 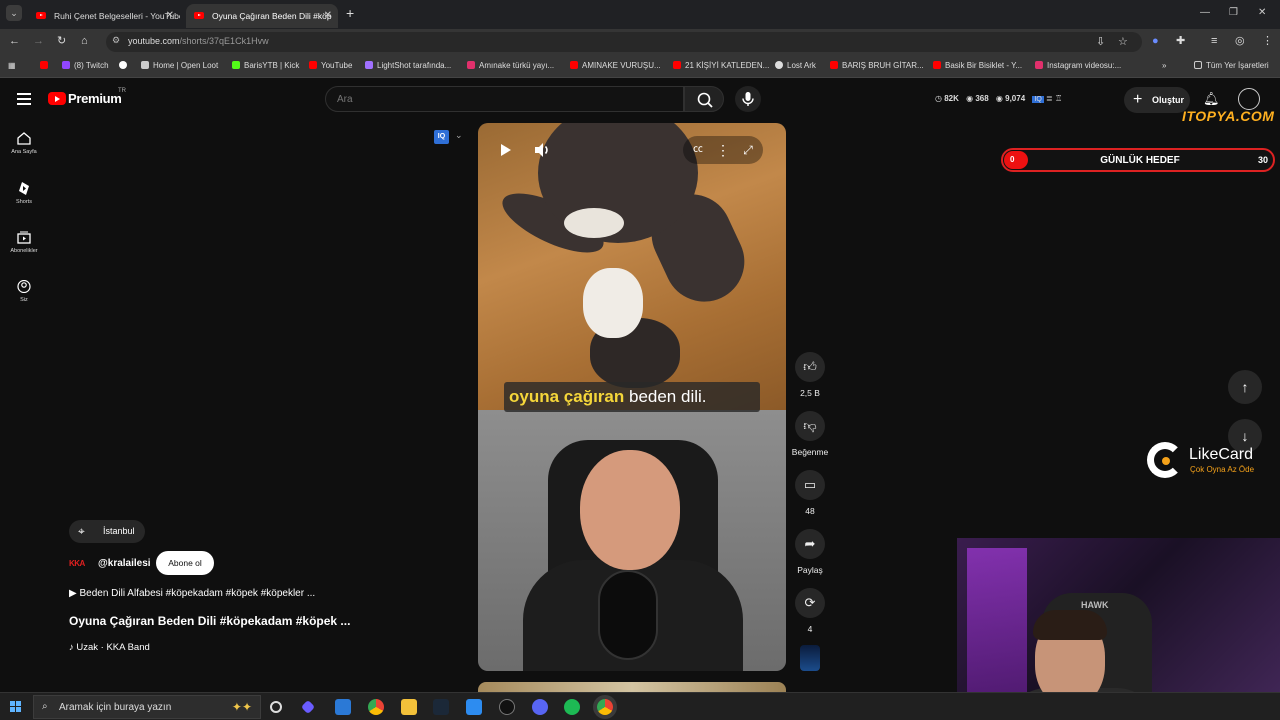 What do you see at coordinates (147, 707) in the screenshot?
I see `taskbar-search: ⌕ Aramak için buraya yazın ✦✦` at bounding box center [147, 707].